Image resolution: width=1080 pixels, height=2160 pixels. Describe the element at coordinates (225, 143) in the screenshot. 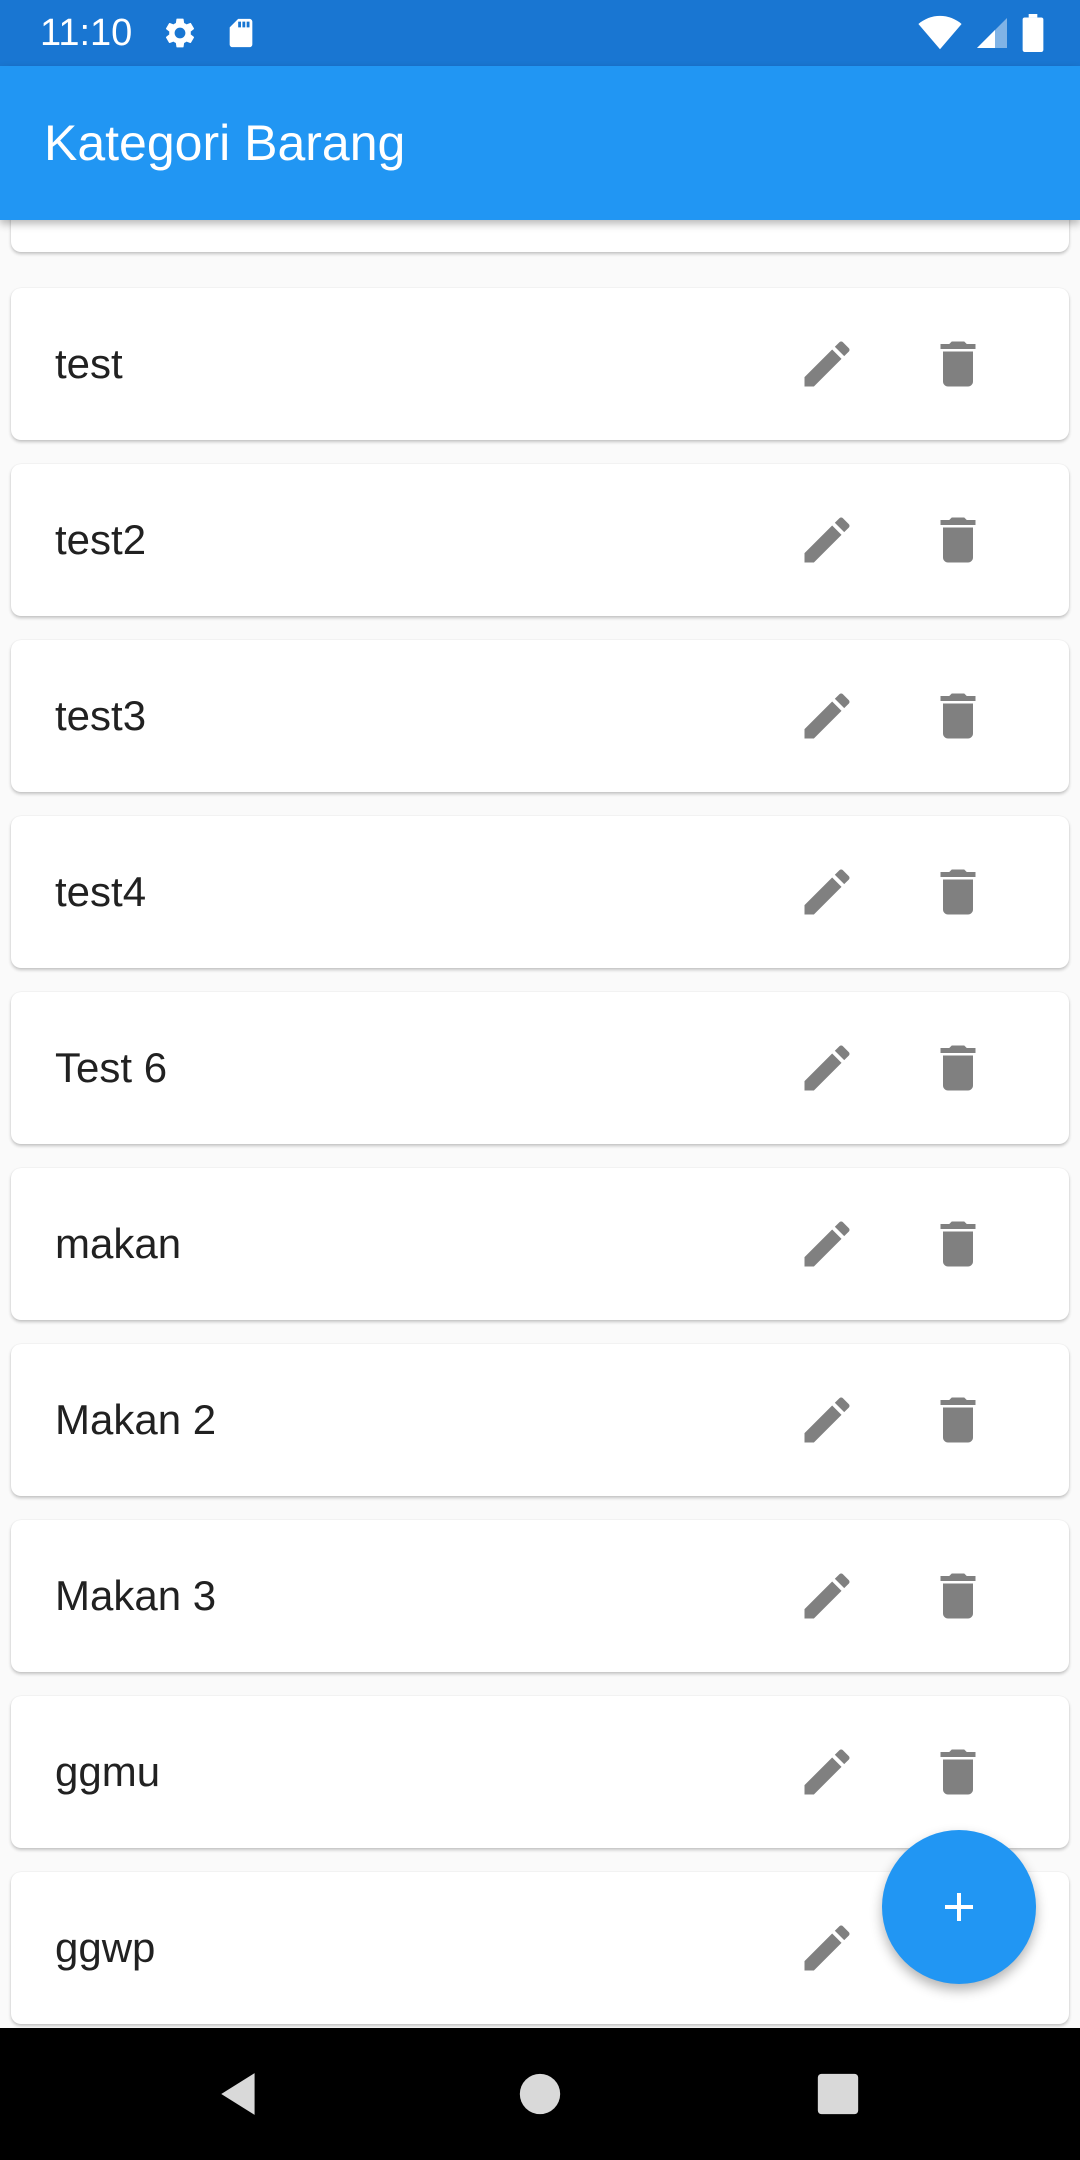

I see `page-title: Kategori Barang` at that location.